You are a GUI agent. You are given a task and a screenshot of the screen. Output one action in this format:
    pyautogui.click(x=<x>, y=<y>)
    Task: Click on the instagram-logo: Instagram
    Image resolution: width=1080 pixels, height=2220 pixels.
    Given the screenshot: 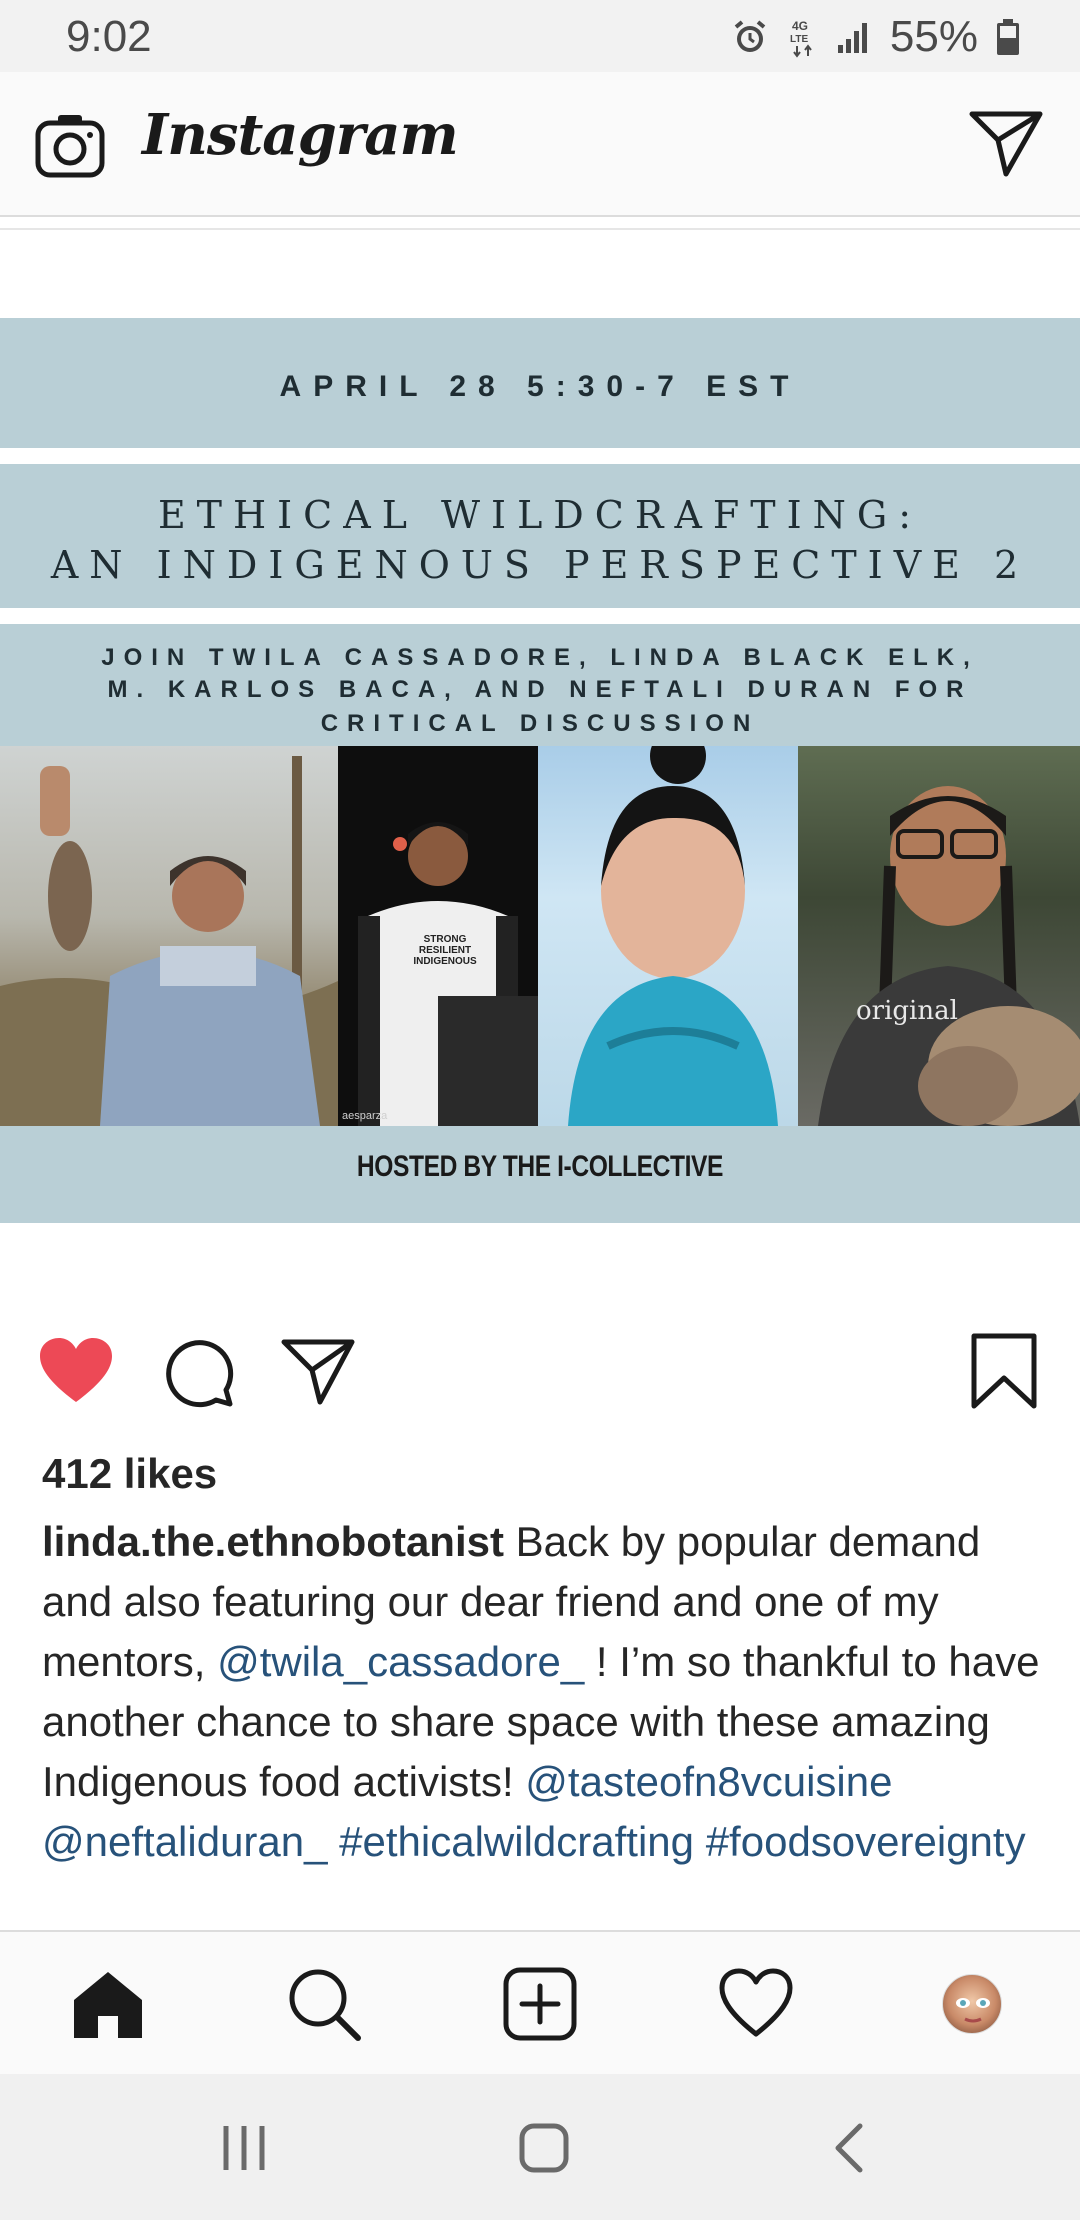 What is the action you would take?
    pyautogui.click(x=300, y=135)
    